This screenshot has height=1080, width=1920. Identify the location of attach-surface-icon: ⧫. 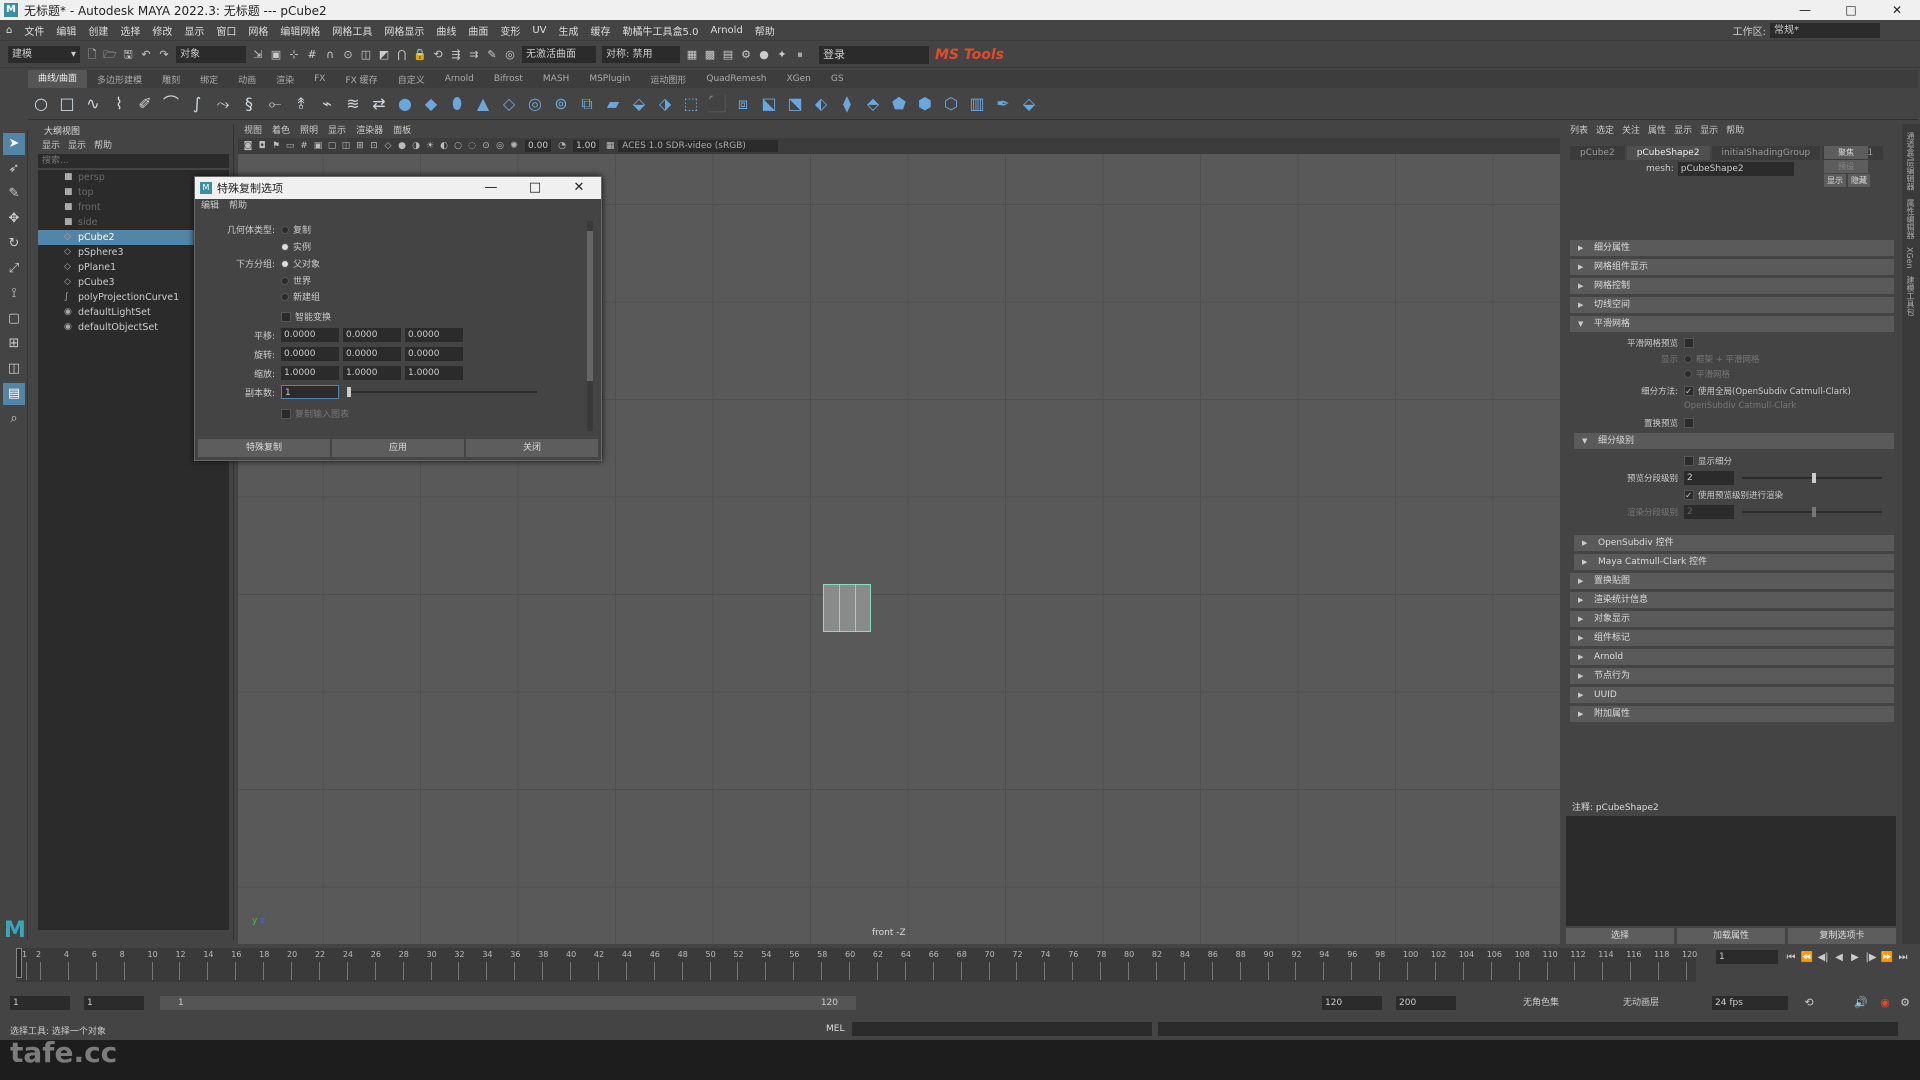
(847, 104).